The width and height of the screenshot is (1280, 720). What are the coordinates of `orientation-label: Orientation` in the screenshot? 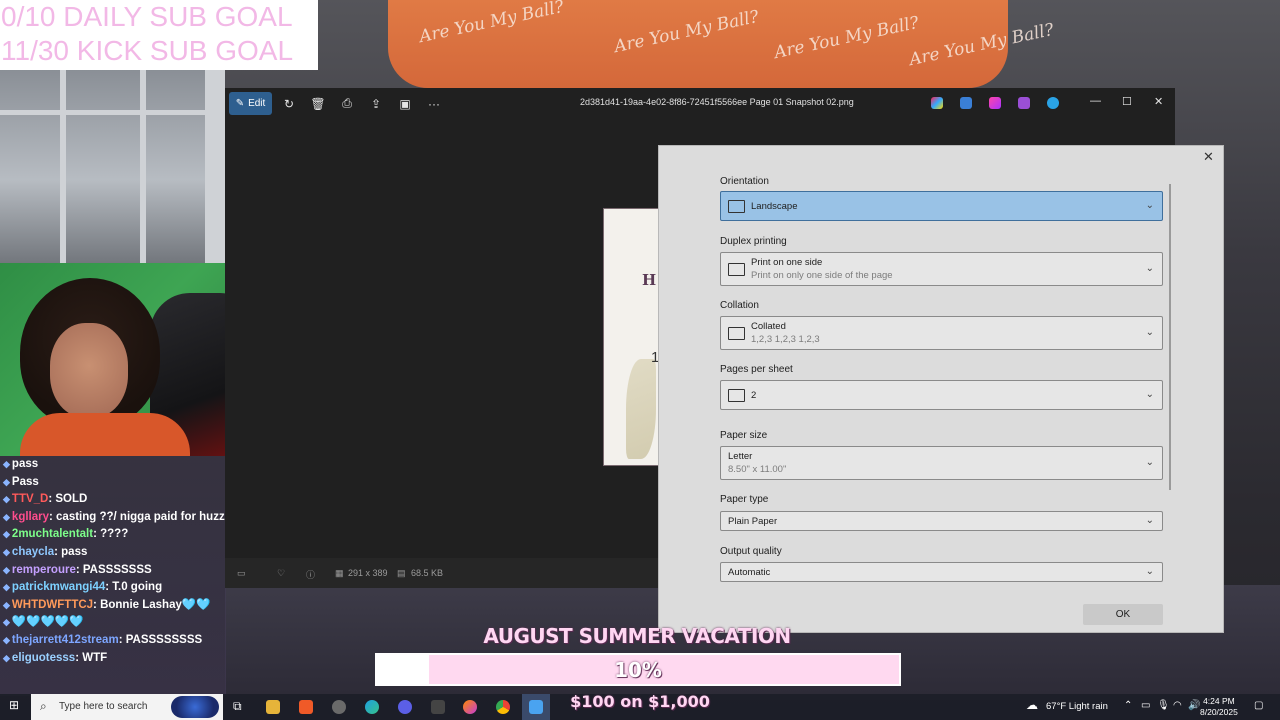 It's located at (744, 181).